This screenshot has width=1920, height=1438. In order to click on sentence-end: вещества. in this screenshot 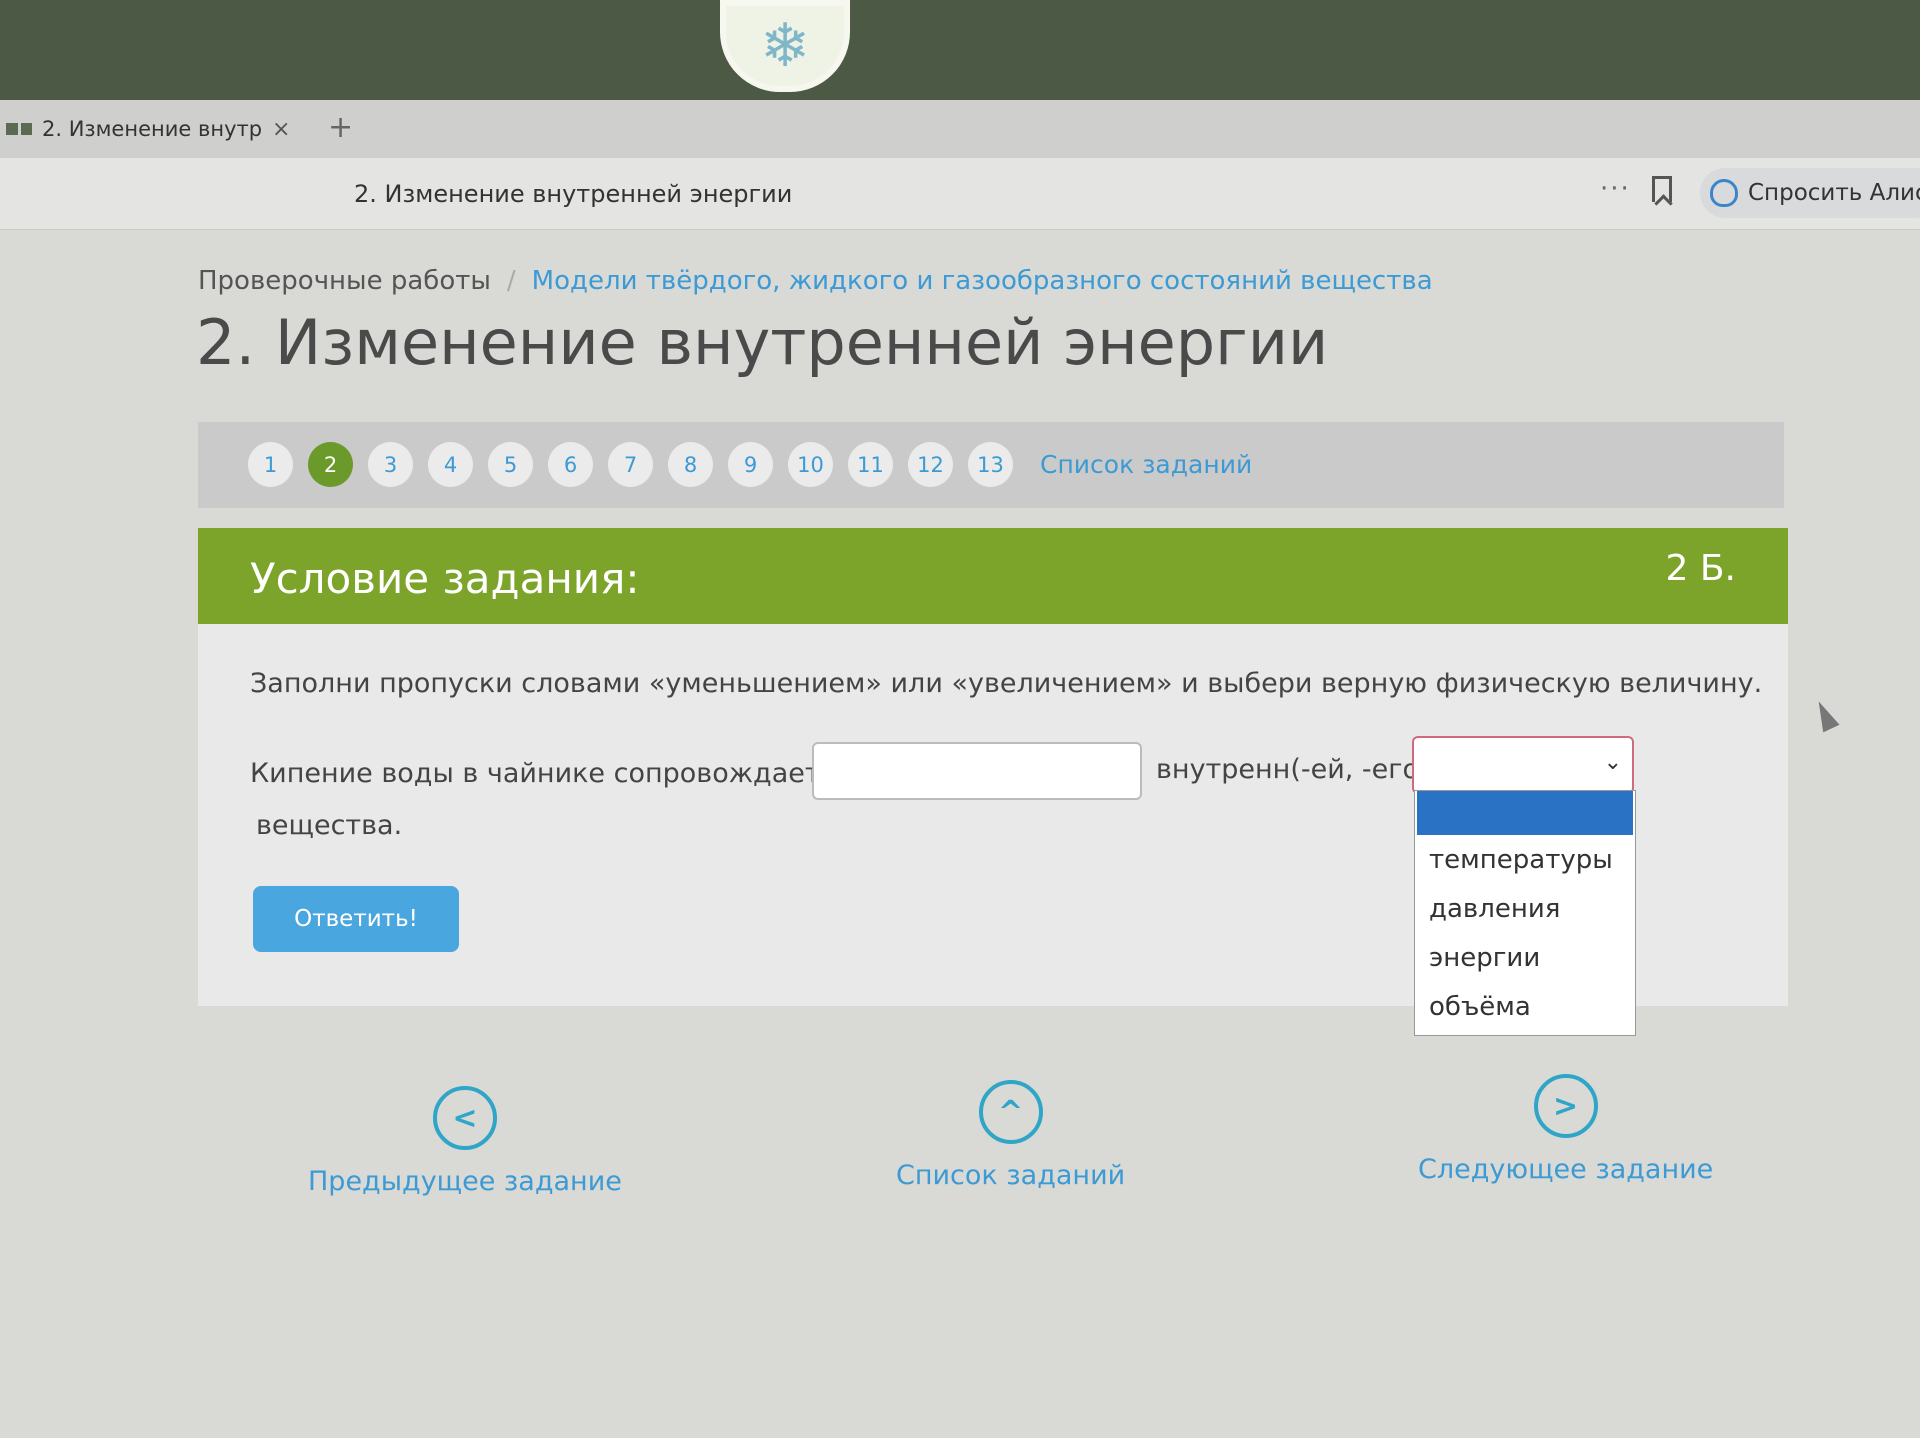, I will do `click(329, 825)`.